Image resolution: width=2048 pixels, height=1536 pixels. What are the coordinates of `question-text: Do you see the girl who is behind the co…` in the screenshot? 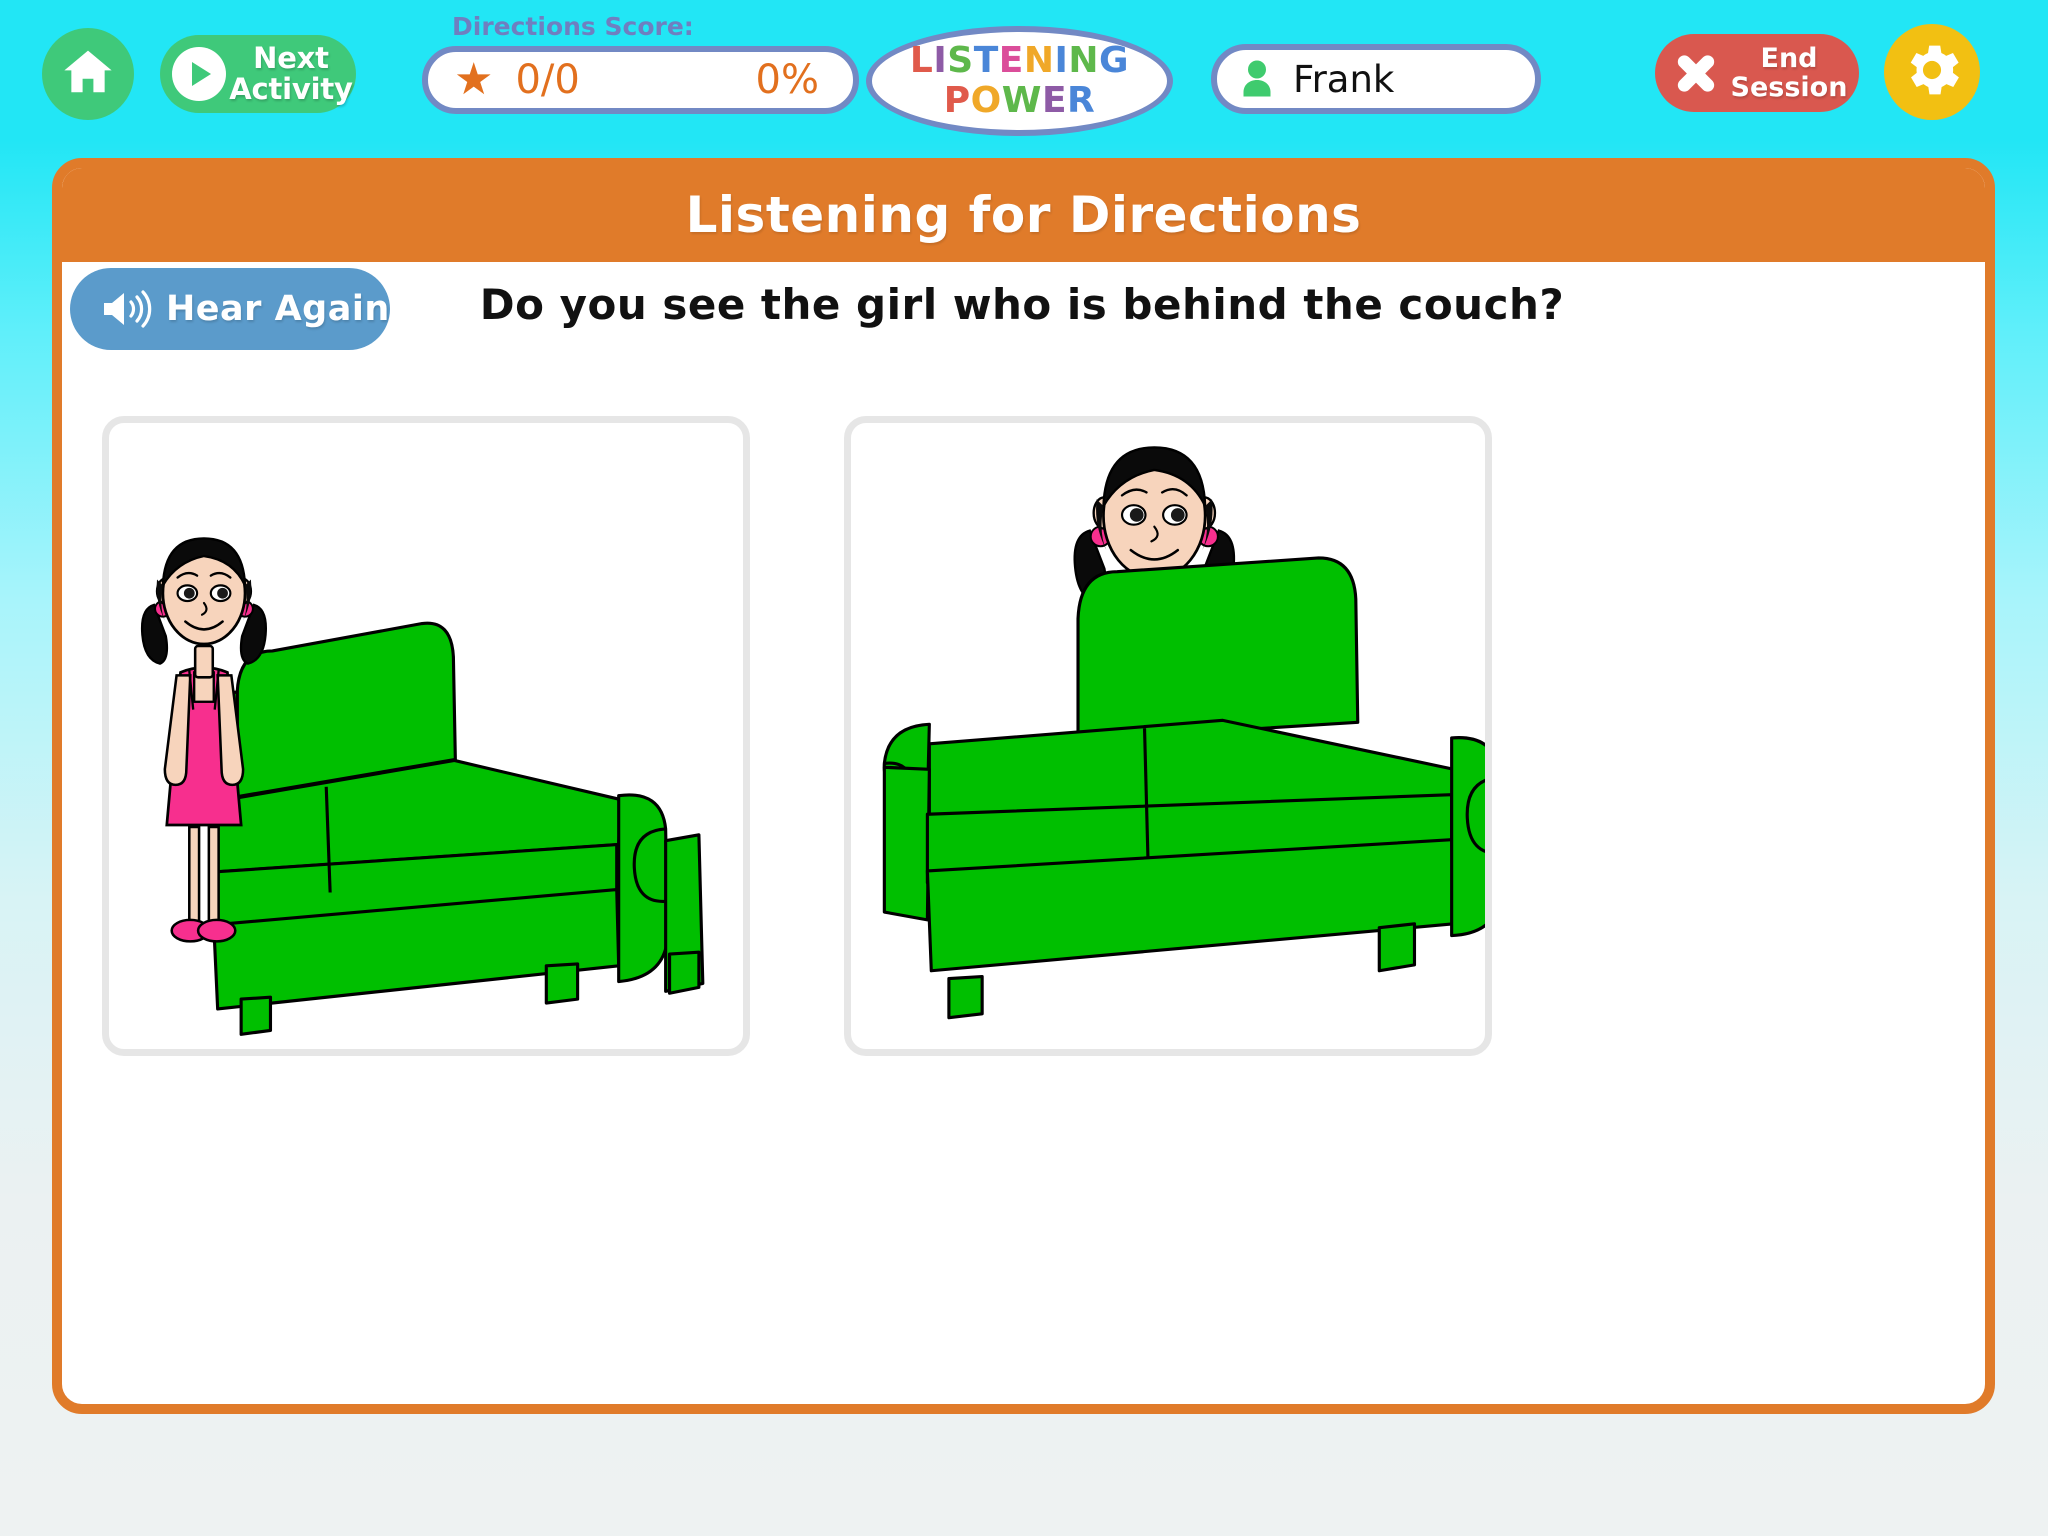 It's located at (1022, 304).